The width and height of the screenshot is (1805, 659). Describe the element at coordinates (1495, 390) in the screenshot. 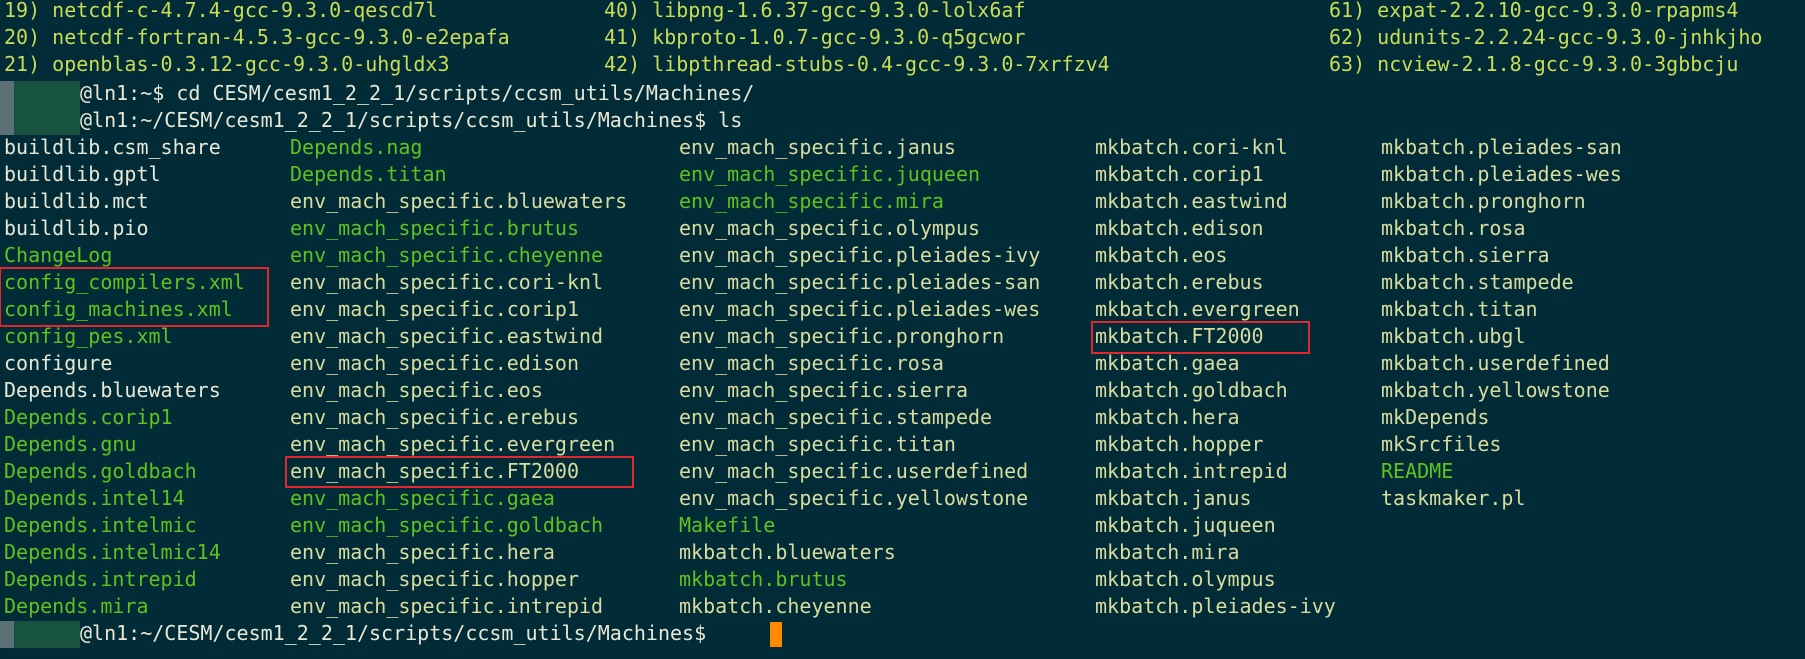

I see `file-entry: mkbatch.yellowstone` at that location.